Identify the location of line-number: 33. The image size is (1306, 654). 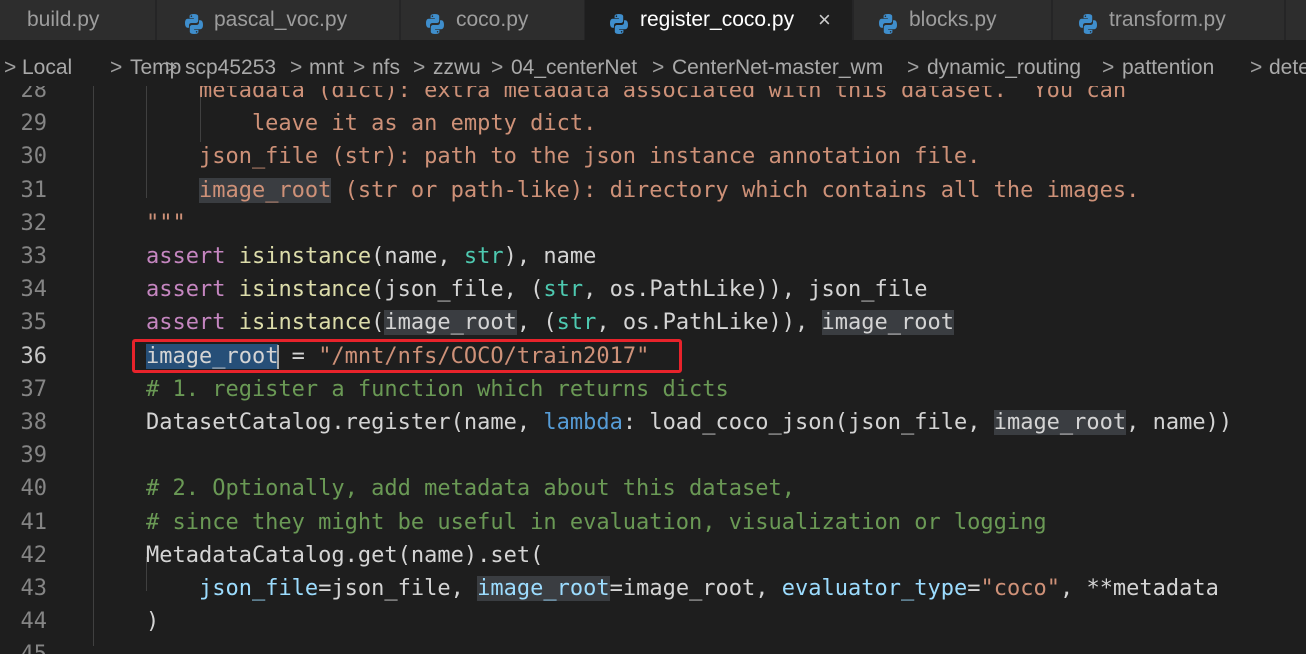
(34, 256).